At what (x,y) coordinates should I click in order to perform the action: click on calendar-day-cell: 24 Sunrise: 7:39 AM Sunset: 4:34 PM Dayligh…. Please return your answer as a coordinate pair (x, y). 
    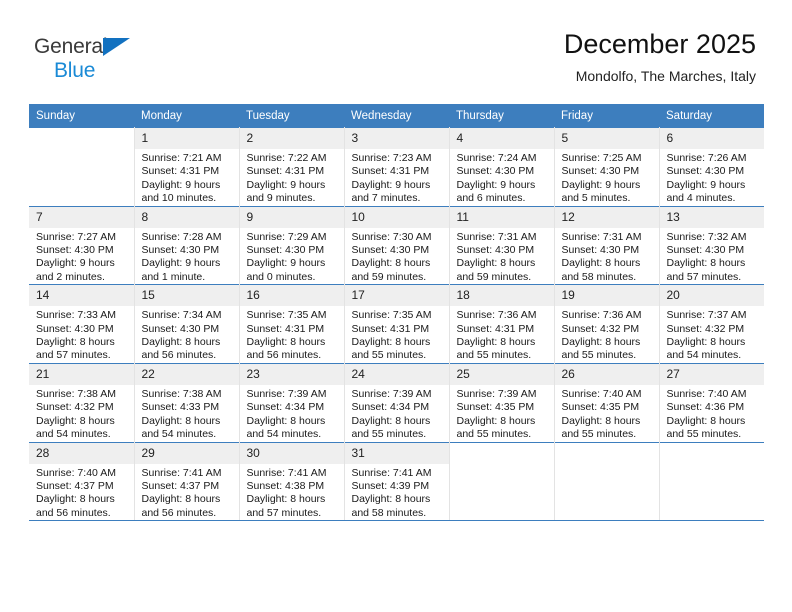
    Looking at the image, I should click on (397, 402).